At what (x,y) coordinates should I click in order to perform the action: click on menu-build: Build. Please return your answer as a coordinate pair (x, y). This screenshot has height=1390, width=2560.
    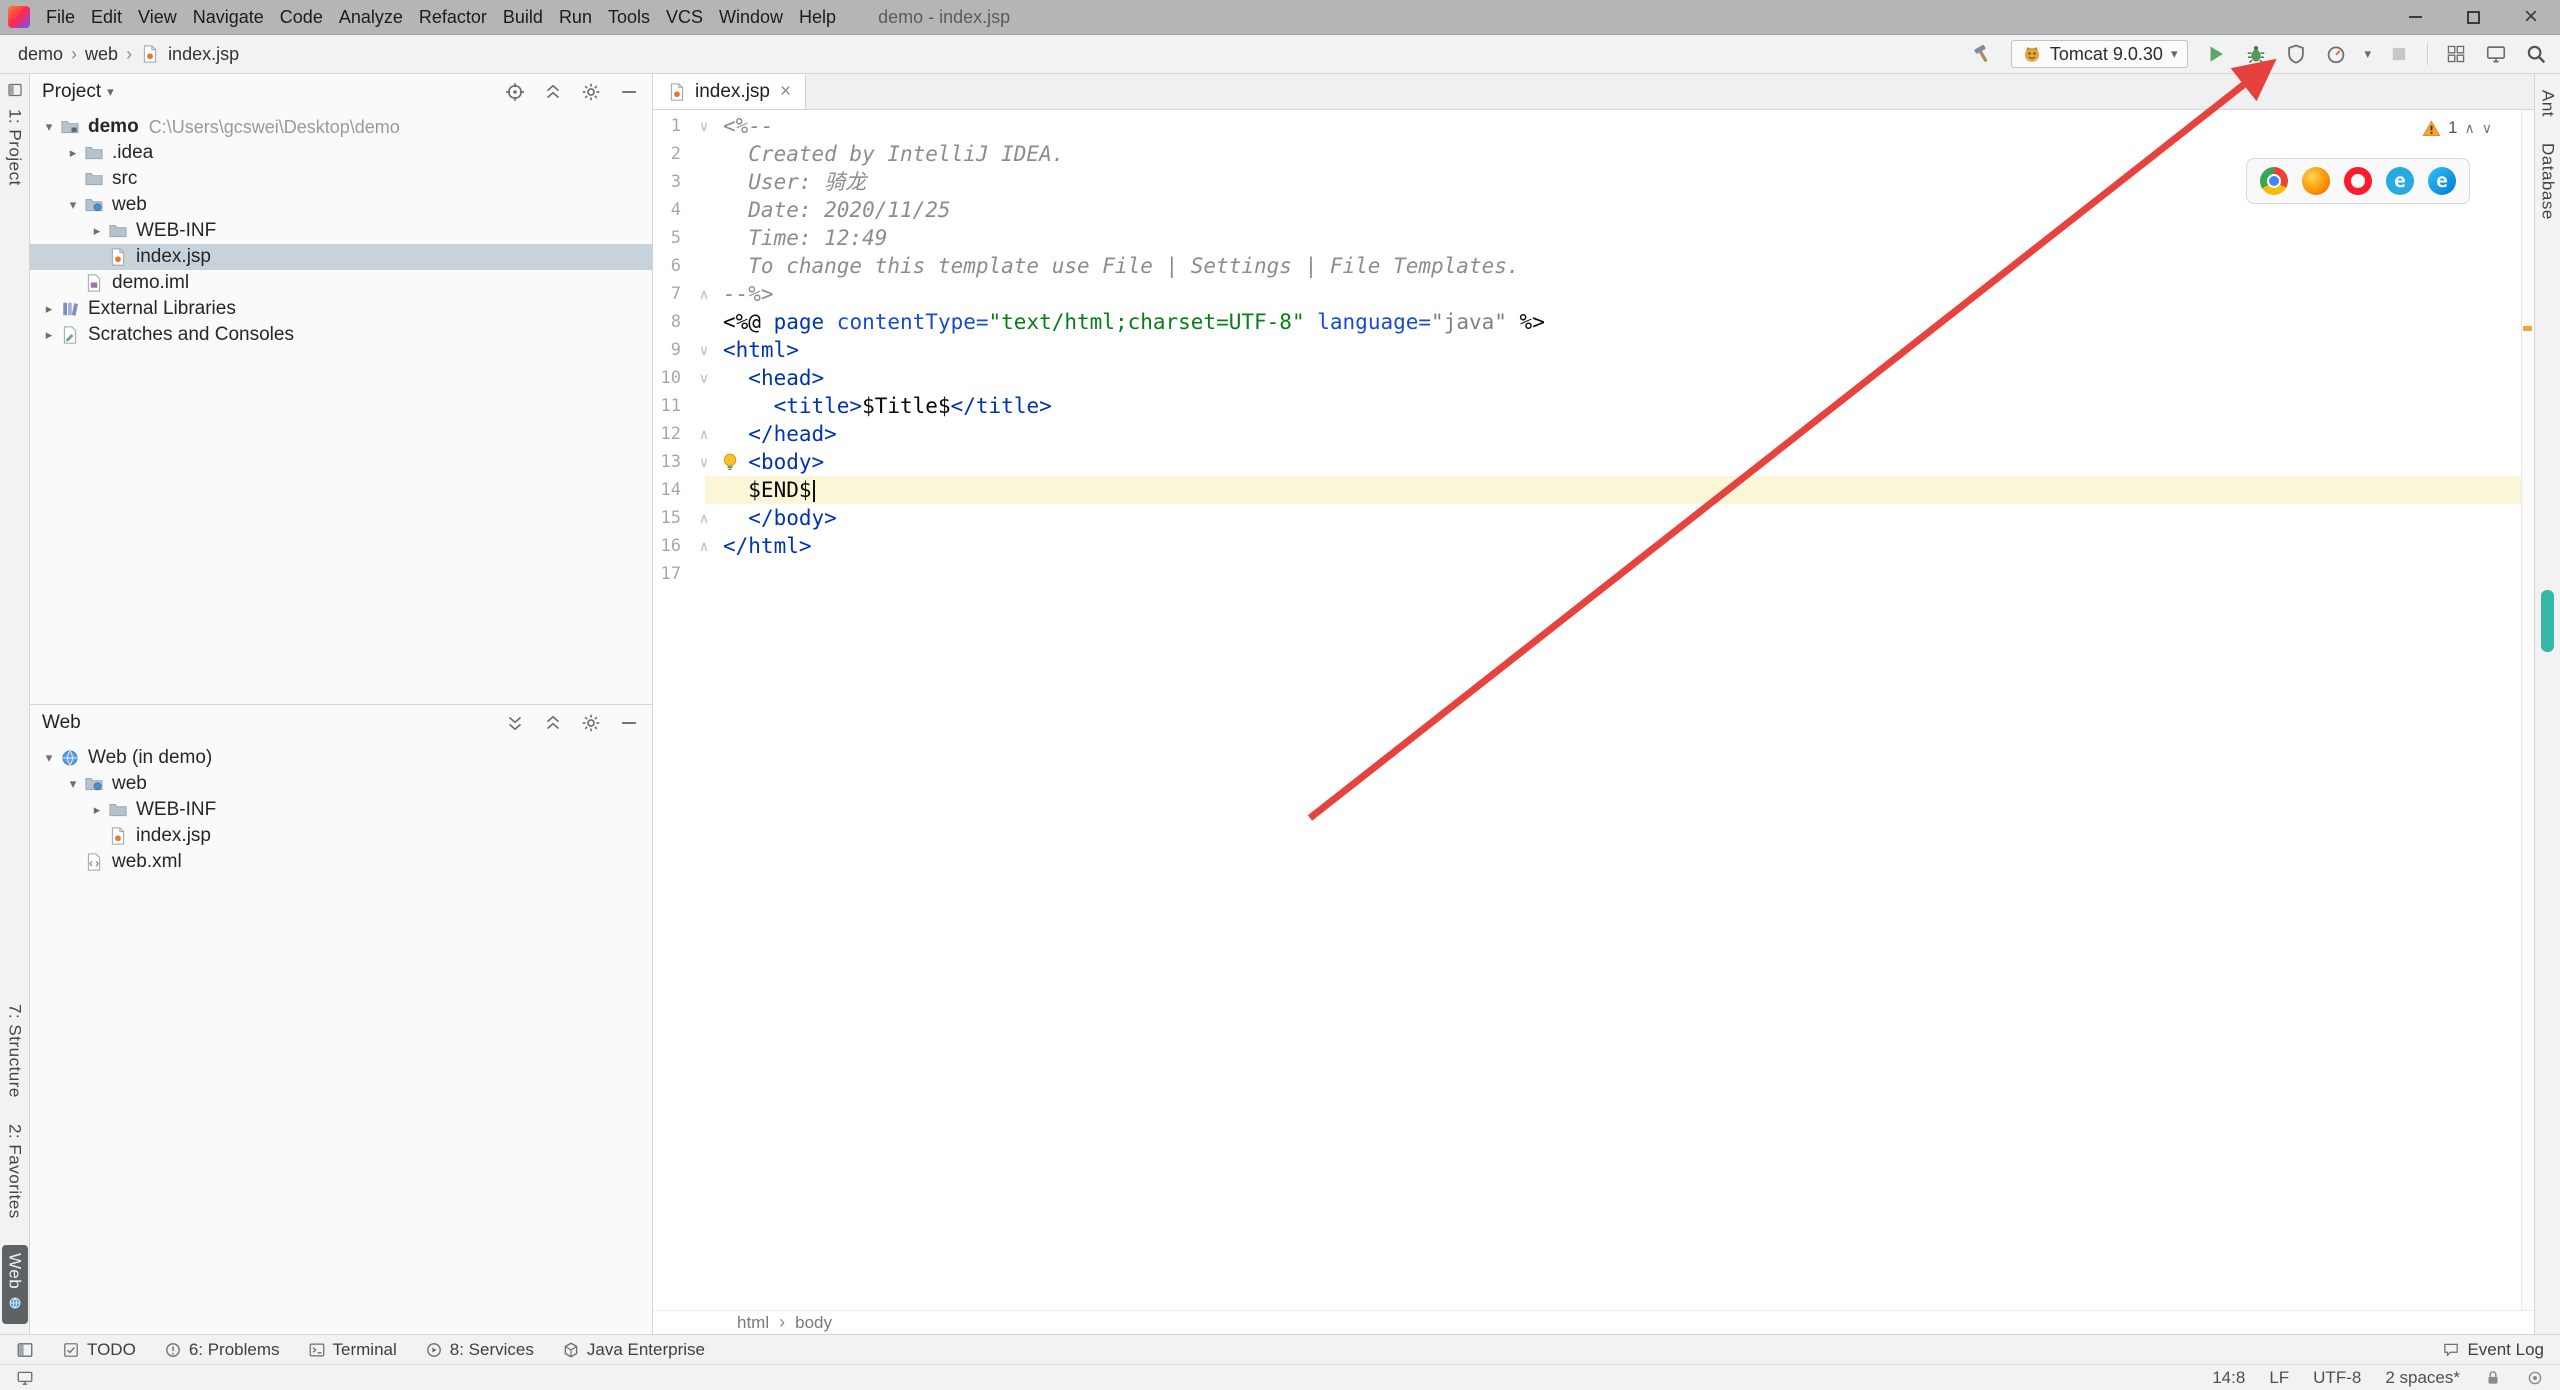
    Looking at the image, I should click on (523, 17).